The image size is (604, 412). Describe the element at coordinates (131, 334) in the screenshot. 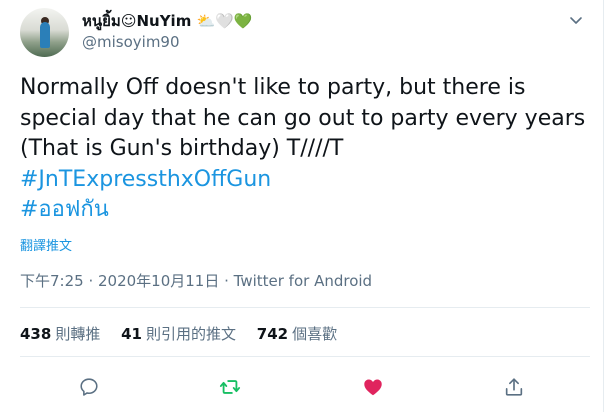

I see `quotes-count: 41` at that location.